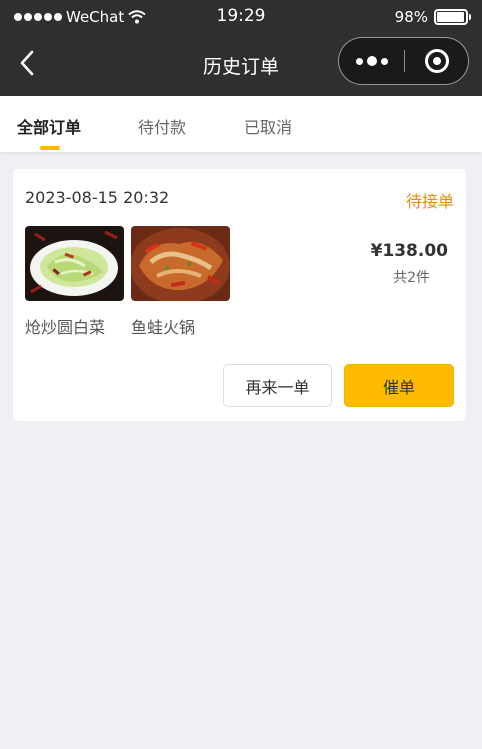  I want to click on target-icon, so click(437, 61).